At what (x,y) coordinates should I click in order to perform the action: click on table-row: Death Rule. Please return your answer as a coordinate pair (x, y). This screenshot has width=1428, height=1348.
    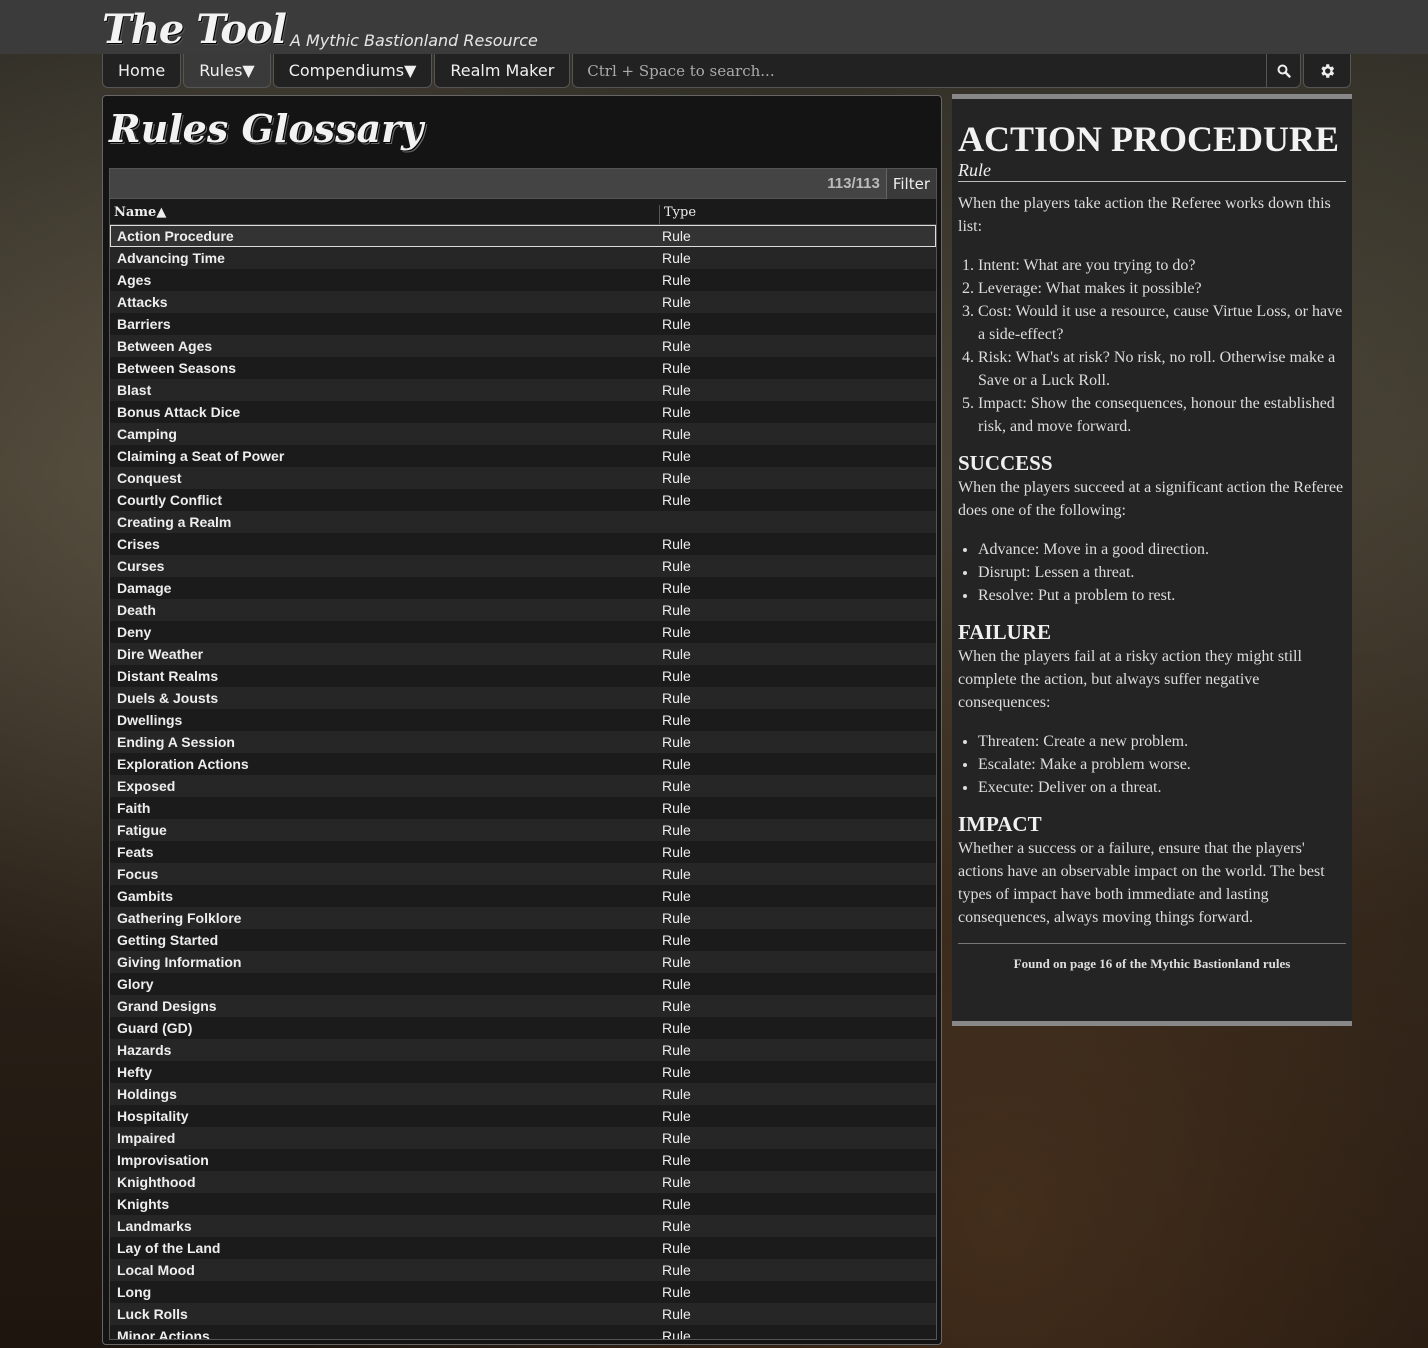
    Looking at the image, I should click on (523, 610).